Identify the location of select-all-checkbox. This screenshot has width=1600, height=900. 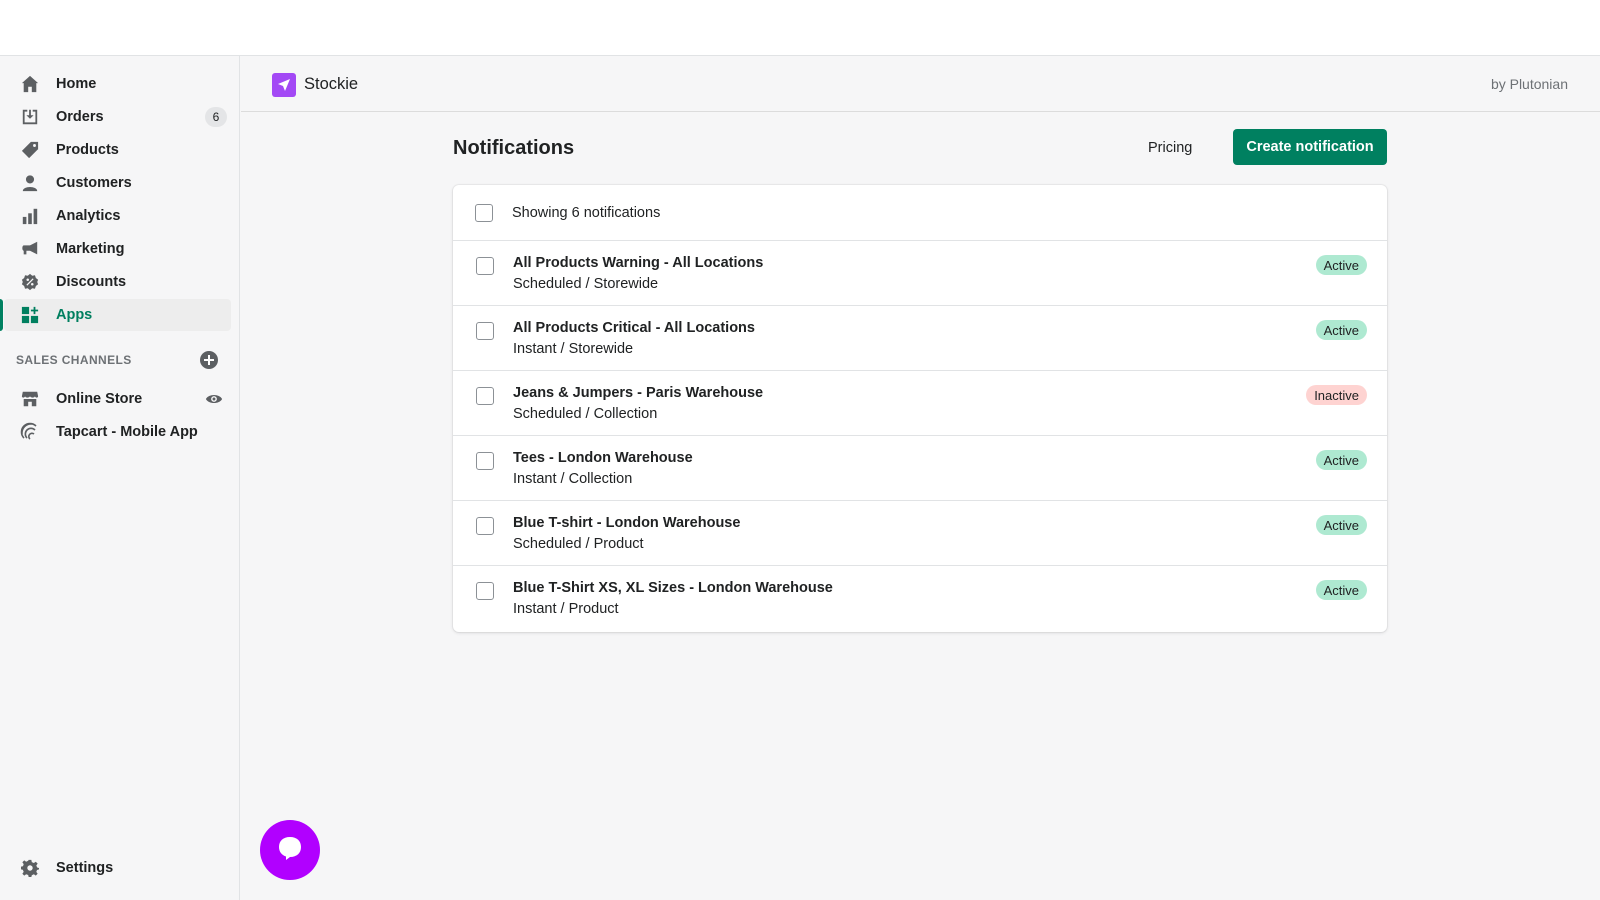
(484, 213).